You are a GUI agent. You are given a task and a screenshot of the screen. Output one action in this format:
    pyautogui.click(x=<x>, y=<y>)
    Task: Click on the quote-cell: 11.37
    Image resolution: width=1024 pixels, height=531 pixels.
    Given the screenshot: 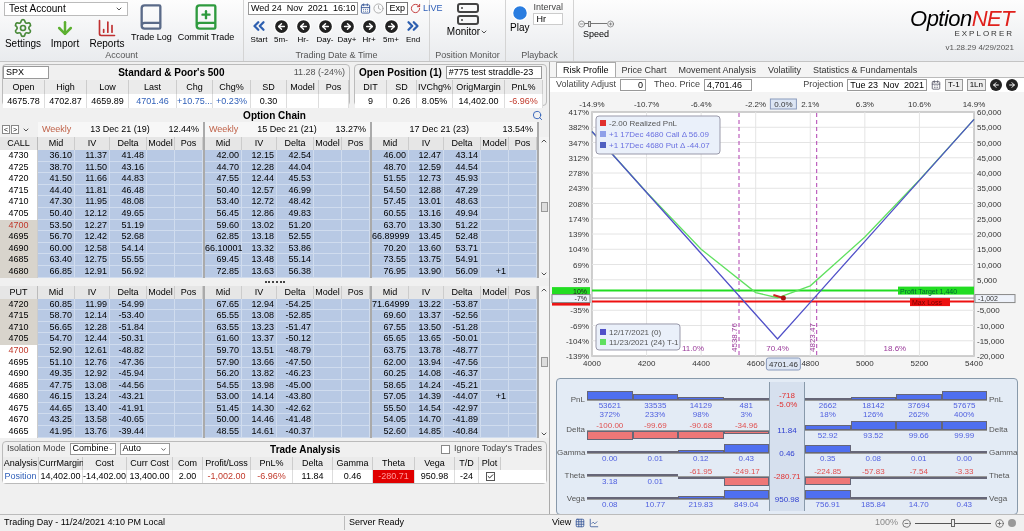 What is the action you would take?
    pyautogui.click(x=92, y=156)
    